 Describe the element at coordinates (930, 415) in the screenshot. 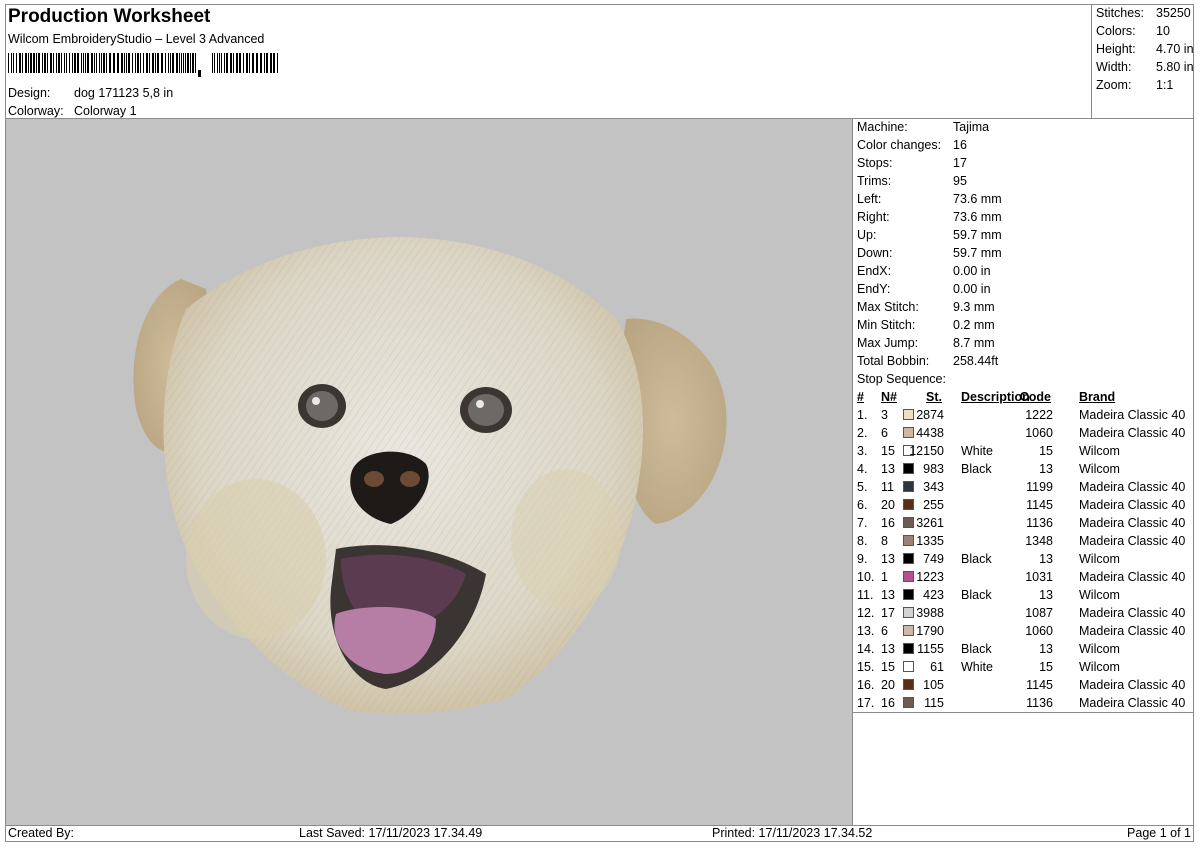

I see `row-stitches: 2874` at that location.